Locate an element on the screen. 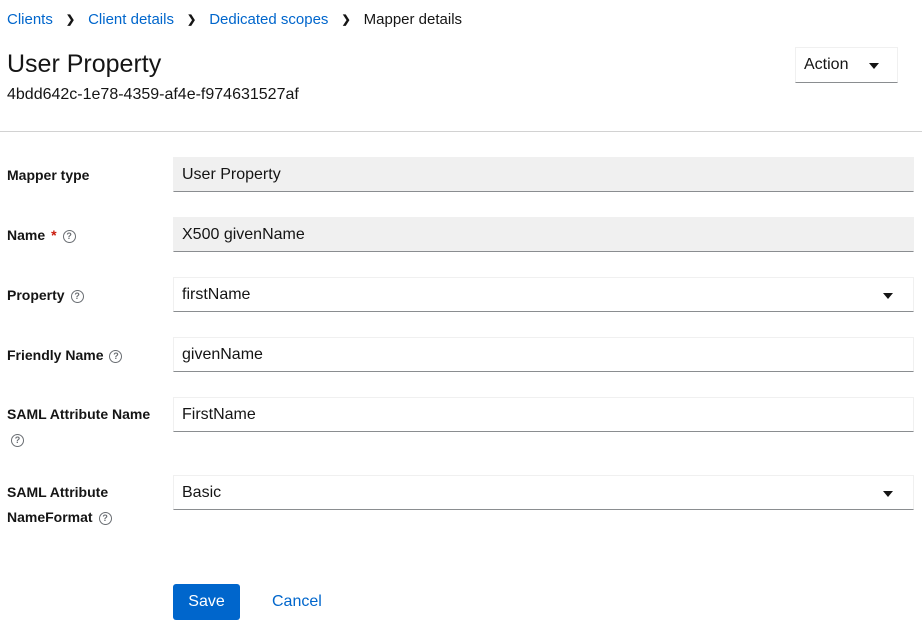 The height and width of the screenshot is (627, 922). friendly-name-label: Friendly Name? is located at coordinates (87, 355).